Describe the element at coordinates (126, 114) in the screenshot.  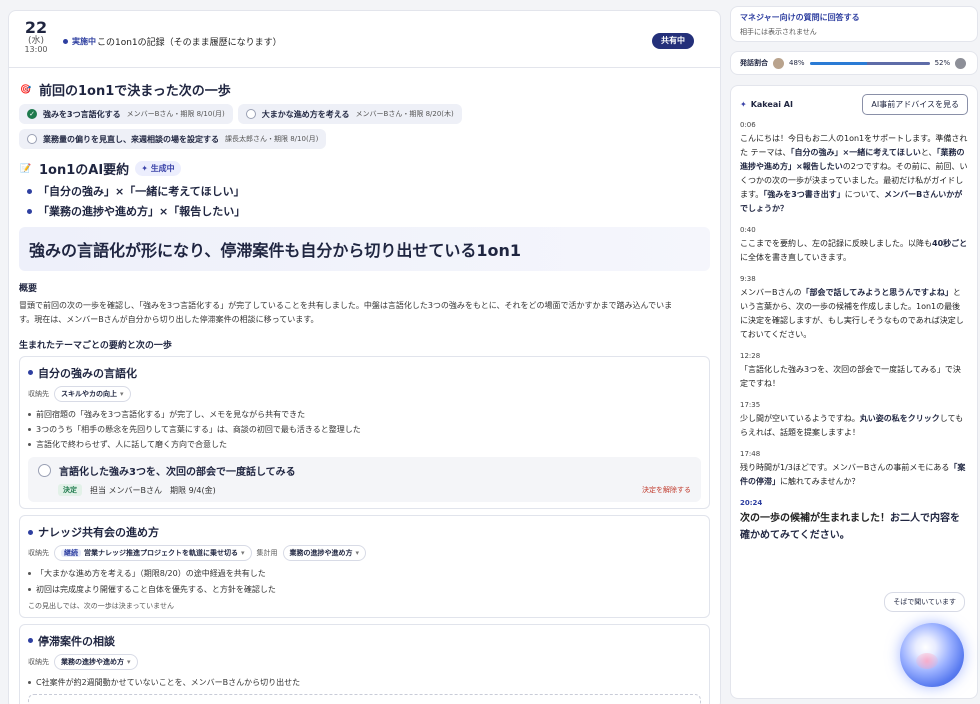
I see `previous-step-item: ✓ 強みを3つ言語化する メンバーBさん・期限 8/10(月)` at that location.